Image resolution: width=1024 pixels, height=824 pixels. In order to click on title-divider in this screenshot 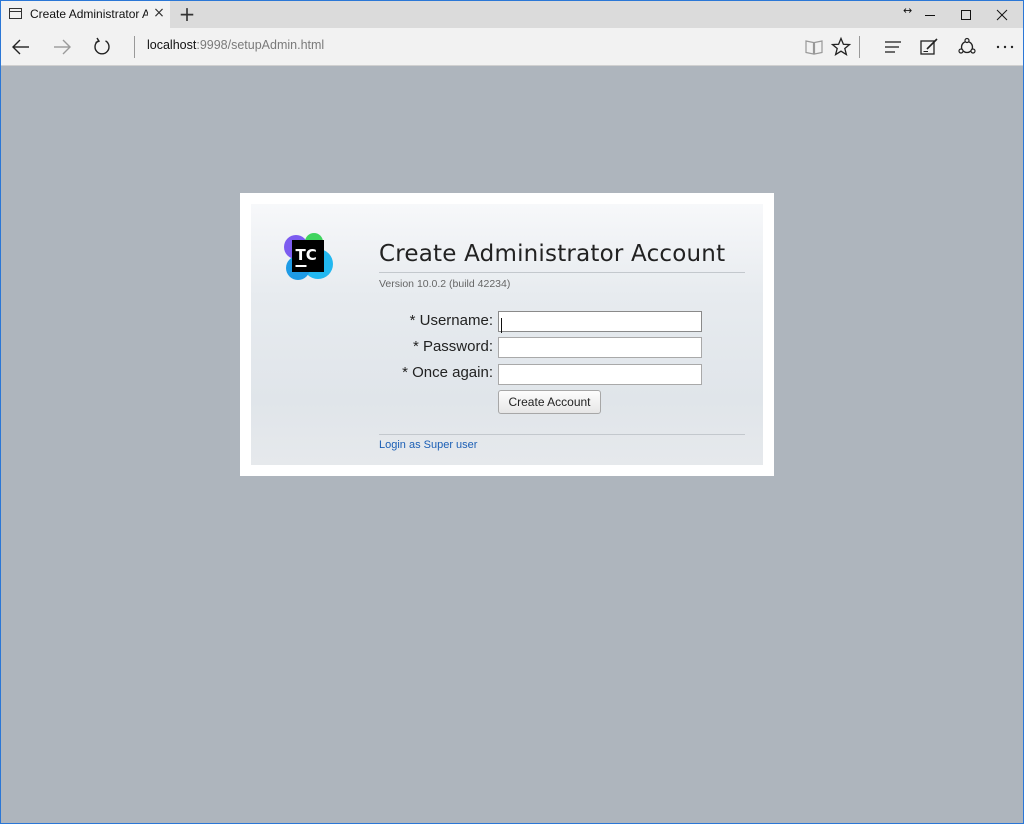, I will do `click(562, 272)`.